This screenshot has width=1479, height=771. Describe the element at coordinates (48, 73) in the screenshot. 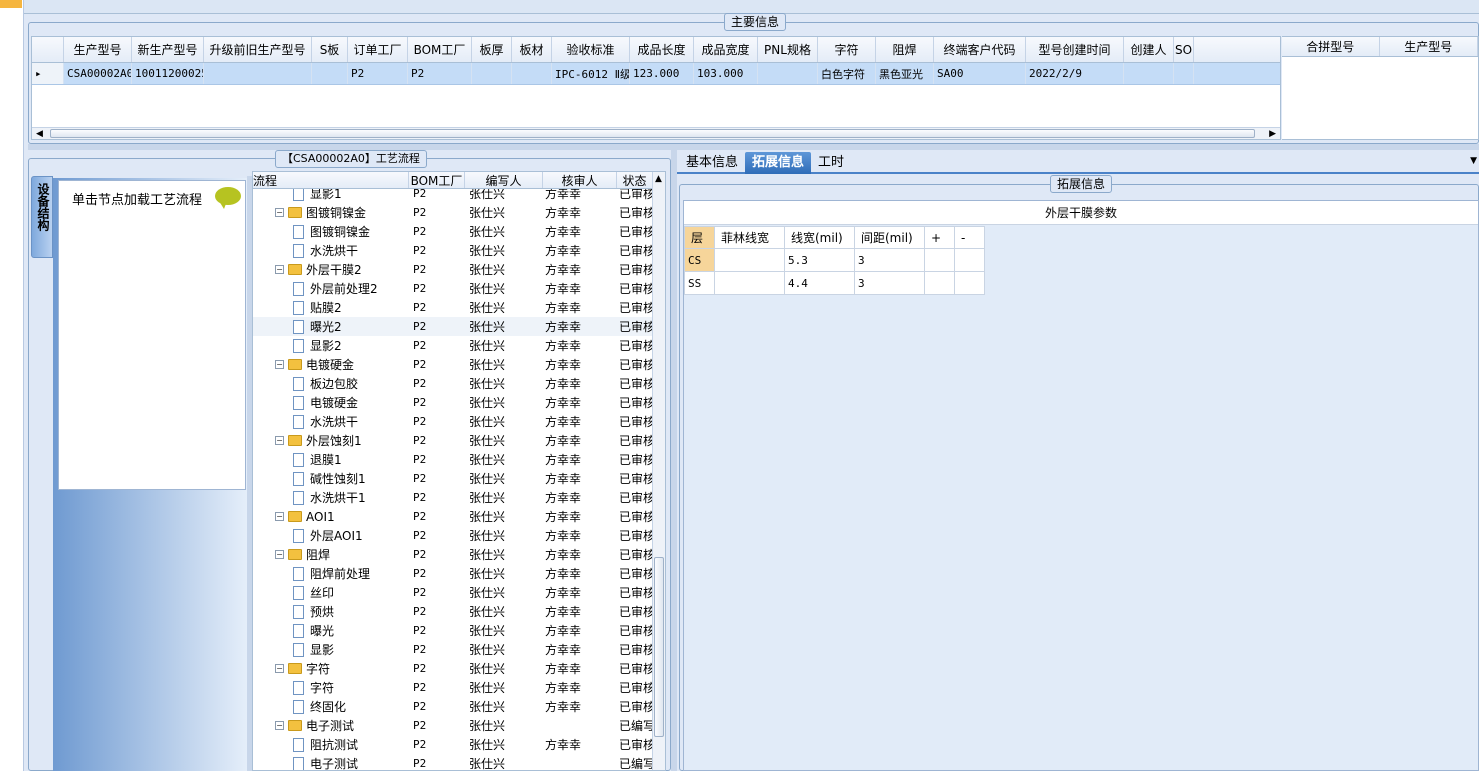

I see `row-selector-icon: ▸` at that location.